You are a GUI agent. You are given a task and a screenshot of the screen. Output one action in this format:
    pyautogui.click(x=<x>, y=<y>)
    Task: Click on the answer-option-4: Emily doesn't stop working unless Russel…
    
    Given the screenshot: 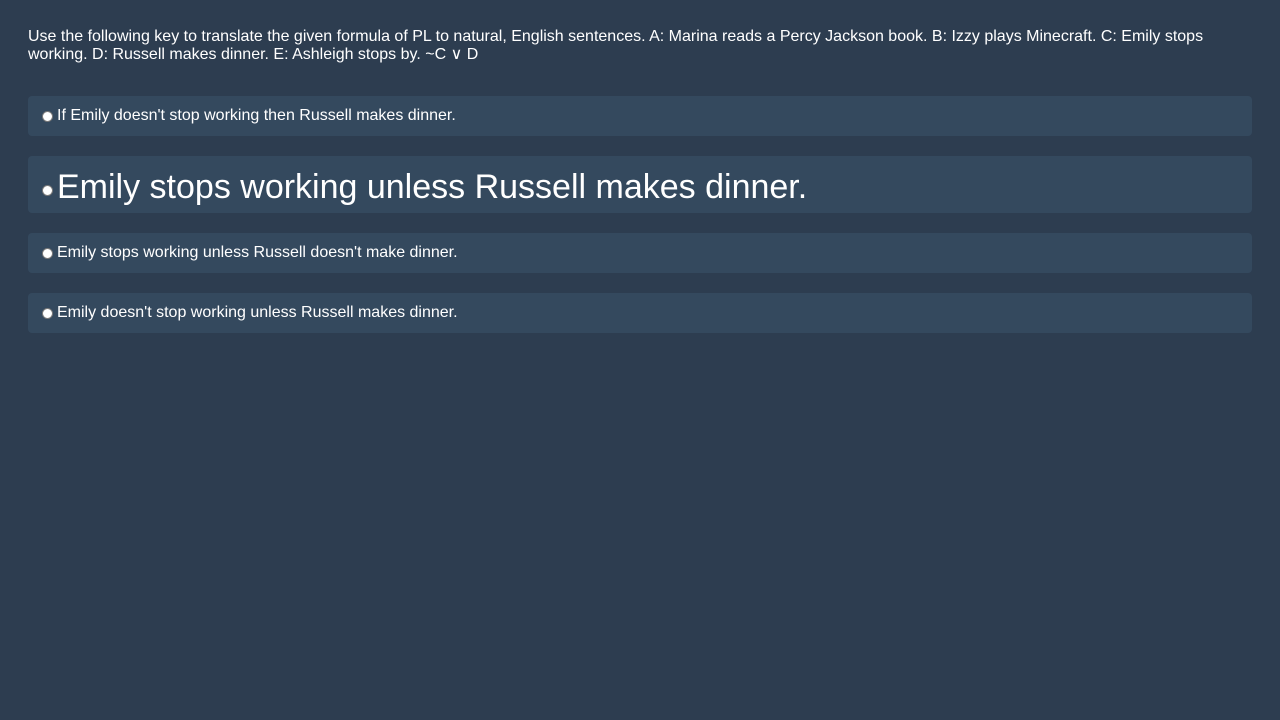 What is the action you would take?
    pyautogui.click(x=640, y=313)
    